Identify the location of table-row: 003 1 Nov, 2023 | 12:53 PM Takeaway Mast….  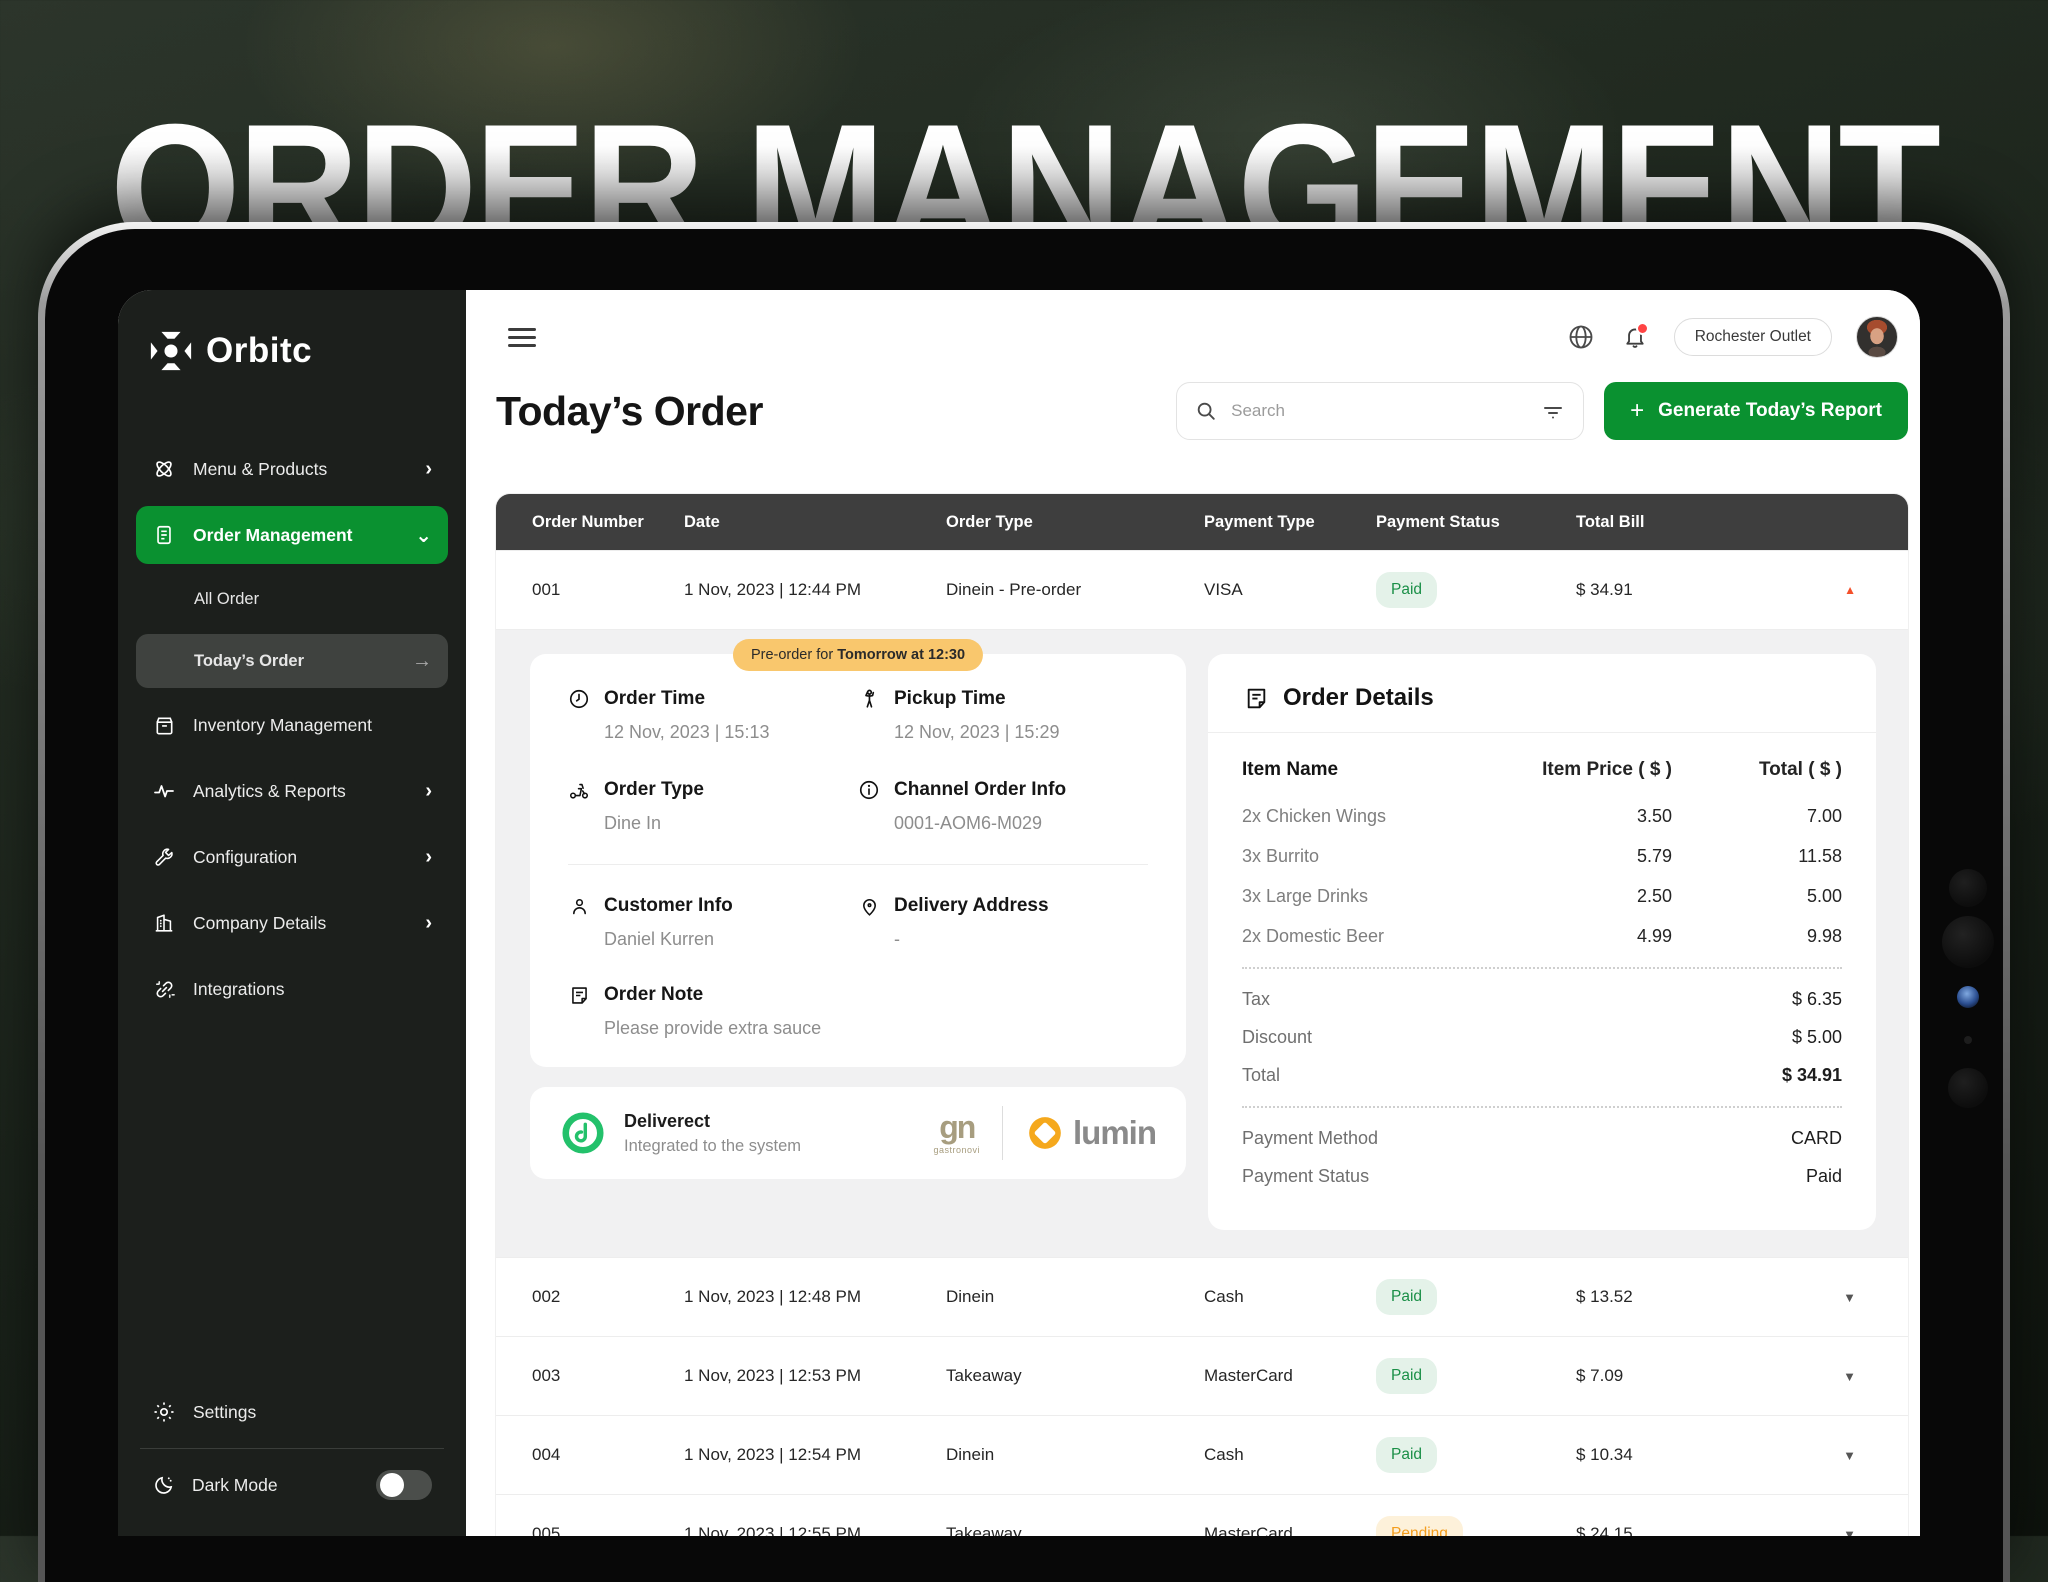
(1202, 1375).